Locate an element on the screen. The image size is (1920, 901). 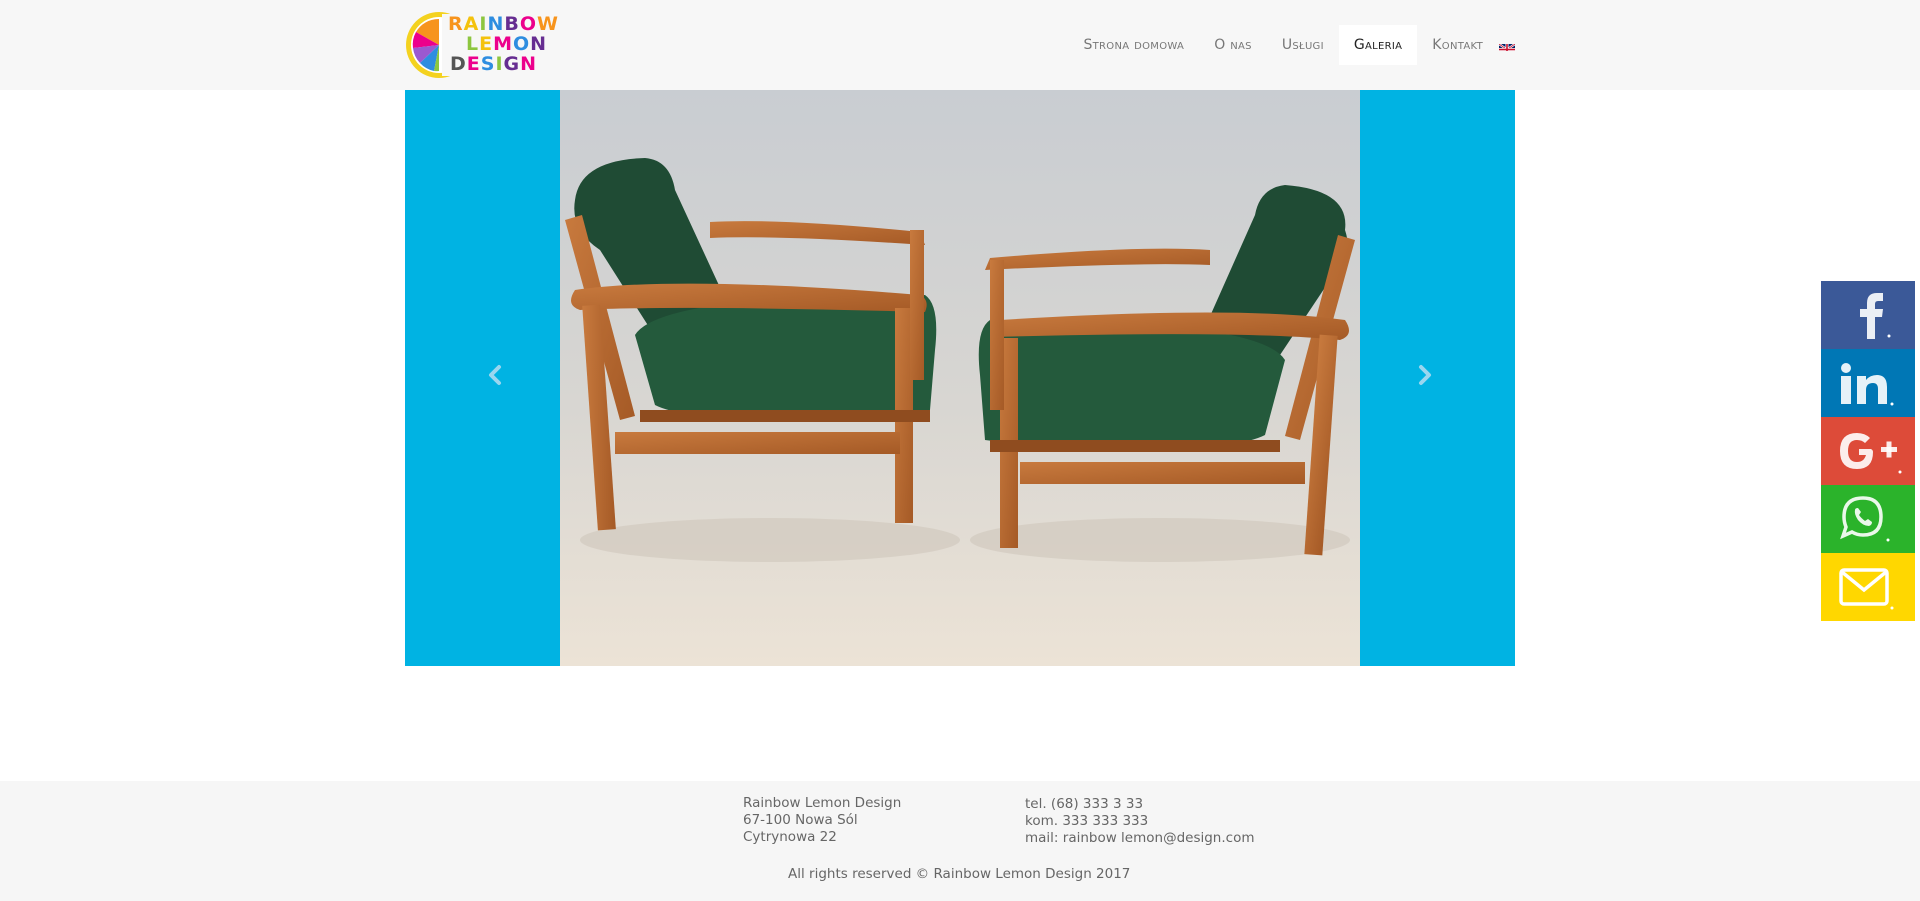
chevron-left-icon is located at coordinates (495, 375).